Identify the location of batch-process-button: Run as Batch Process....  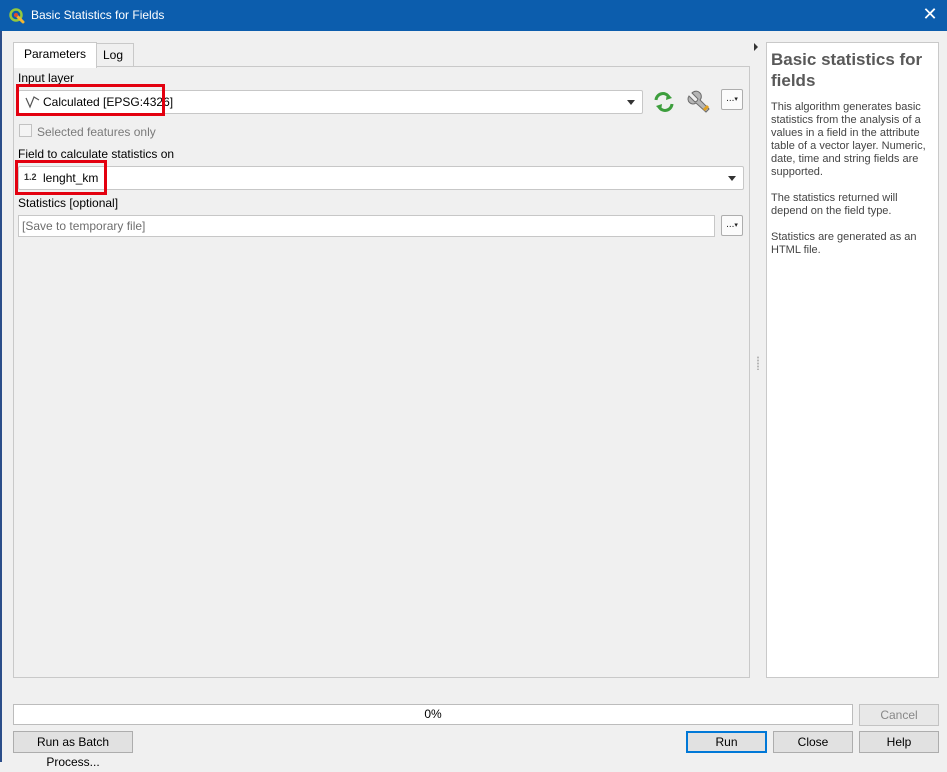
(73, 750).